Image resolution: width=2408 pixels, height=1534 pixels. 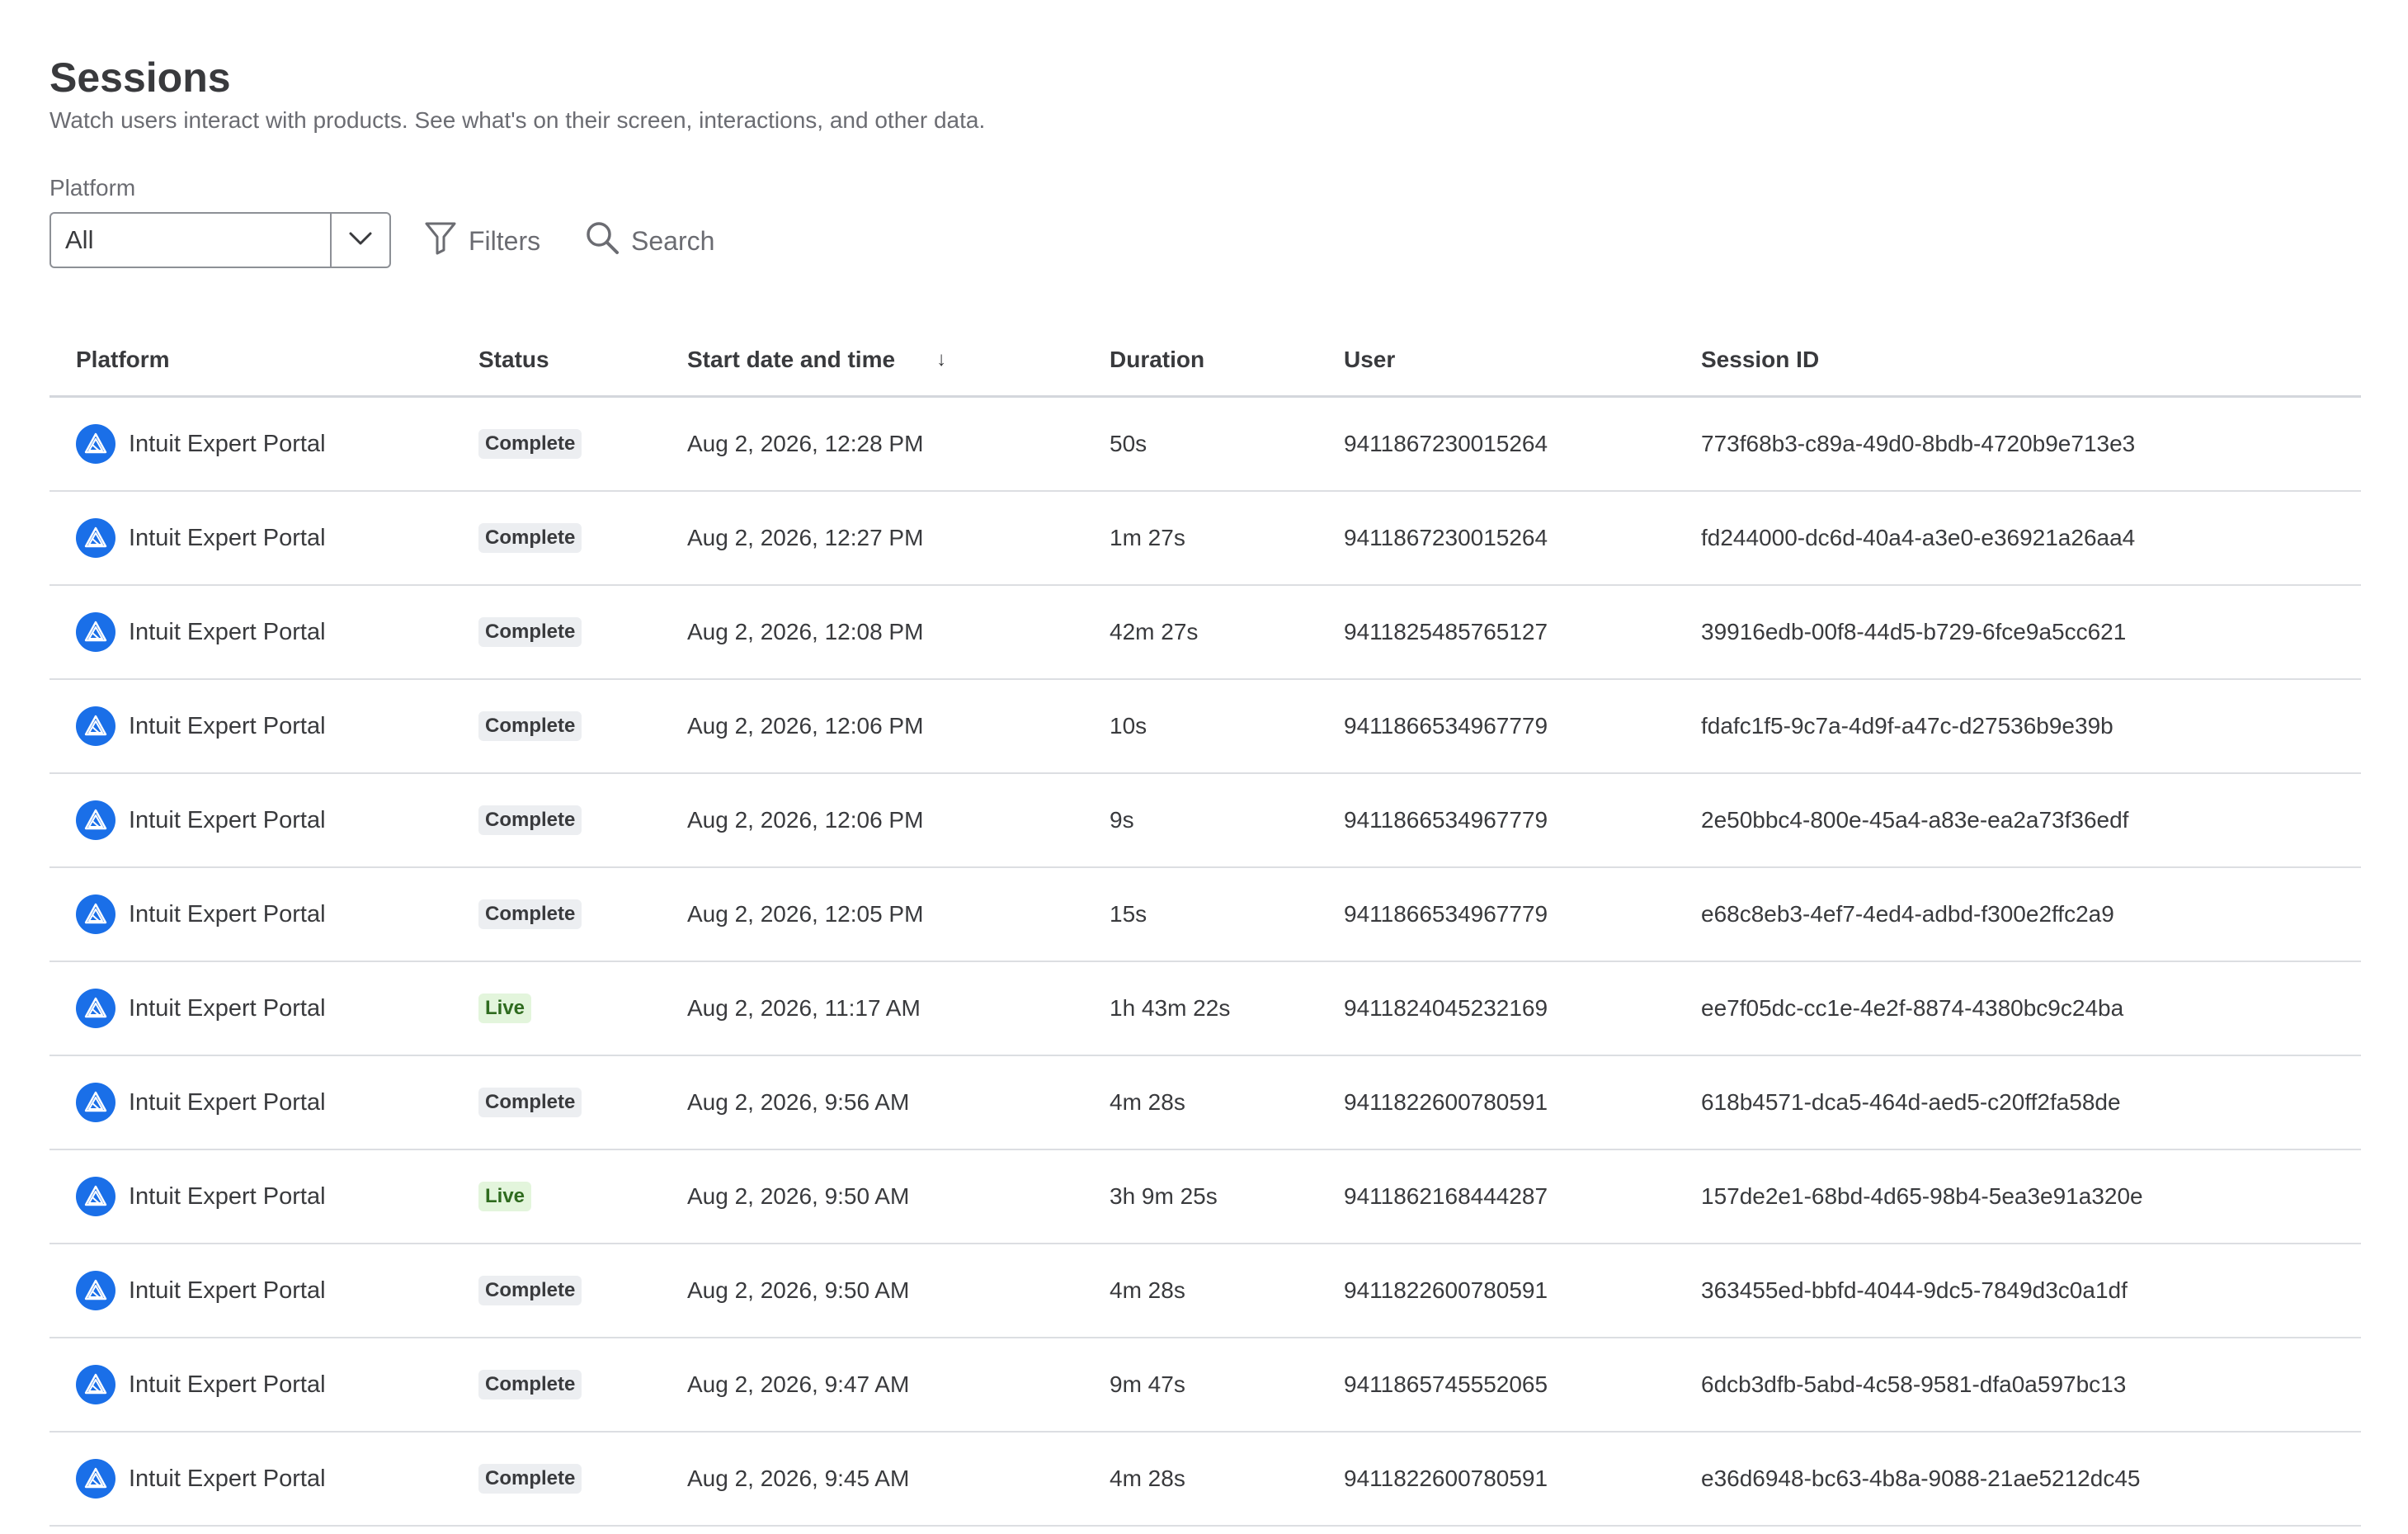 I want to click on sort-descending-icon: ↓, so click(x=941, y=359).